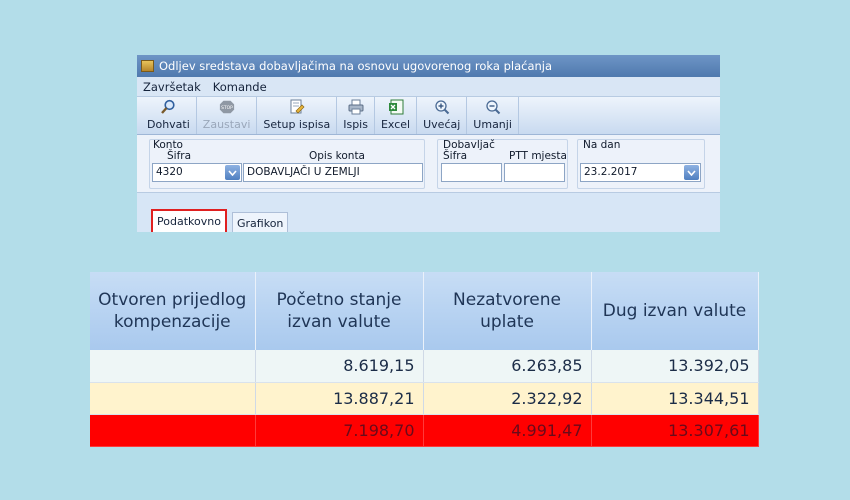 This screenshot has width=850, height=500. Describe the element at coordinates (169, 172) in the screenshot. I see `konto-value: 4320` at that location.